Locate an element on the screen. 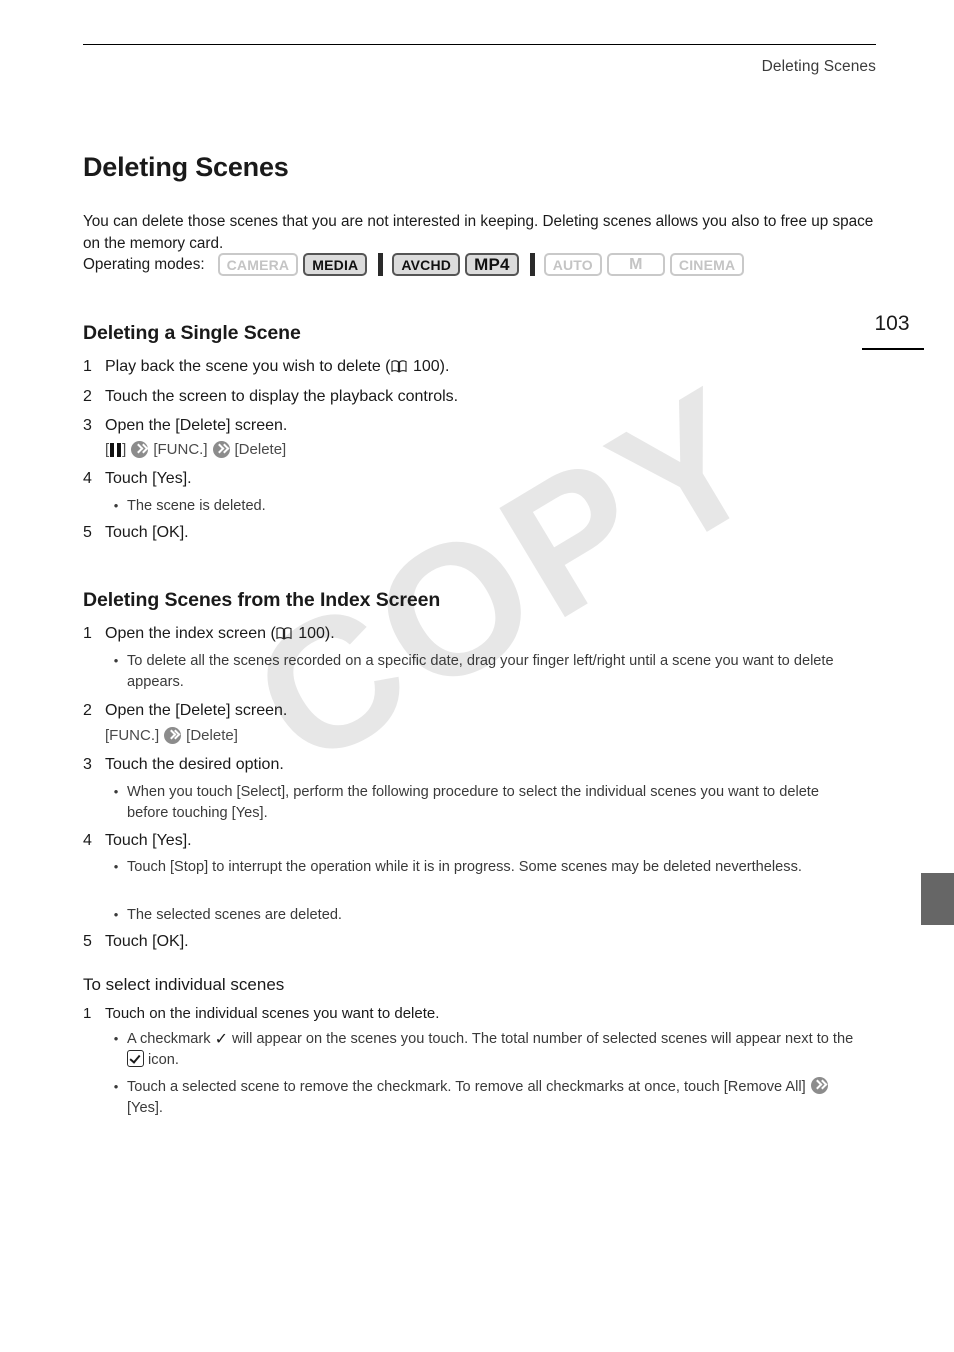 This screenshot has height=1352, width=954. bullet-text: The scene is deleted. is located at coordinates (196, 506).